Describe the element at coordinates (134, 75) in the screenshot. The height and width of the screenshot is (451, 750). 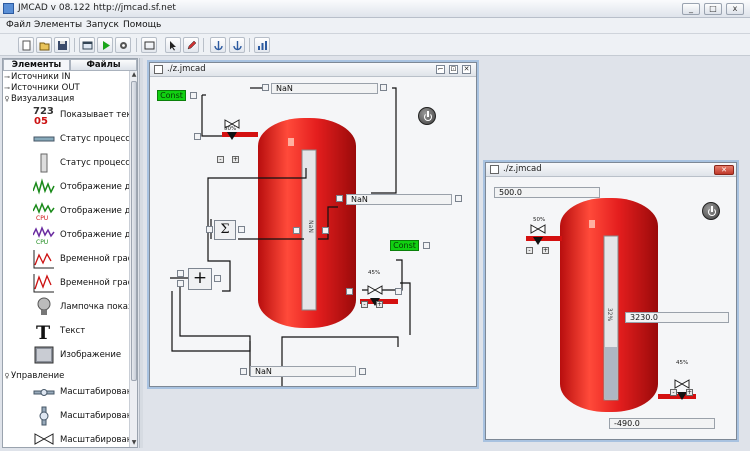
I see `scroll-up-icon: ▲` at that location.